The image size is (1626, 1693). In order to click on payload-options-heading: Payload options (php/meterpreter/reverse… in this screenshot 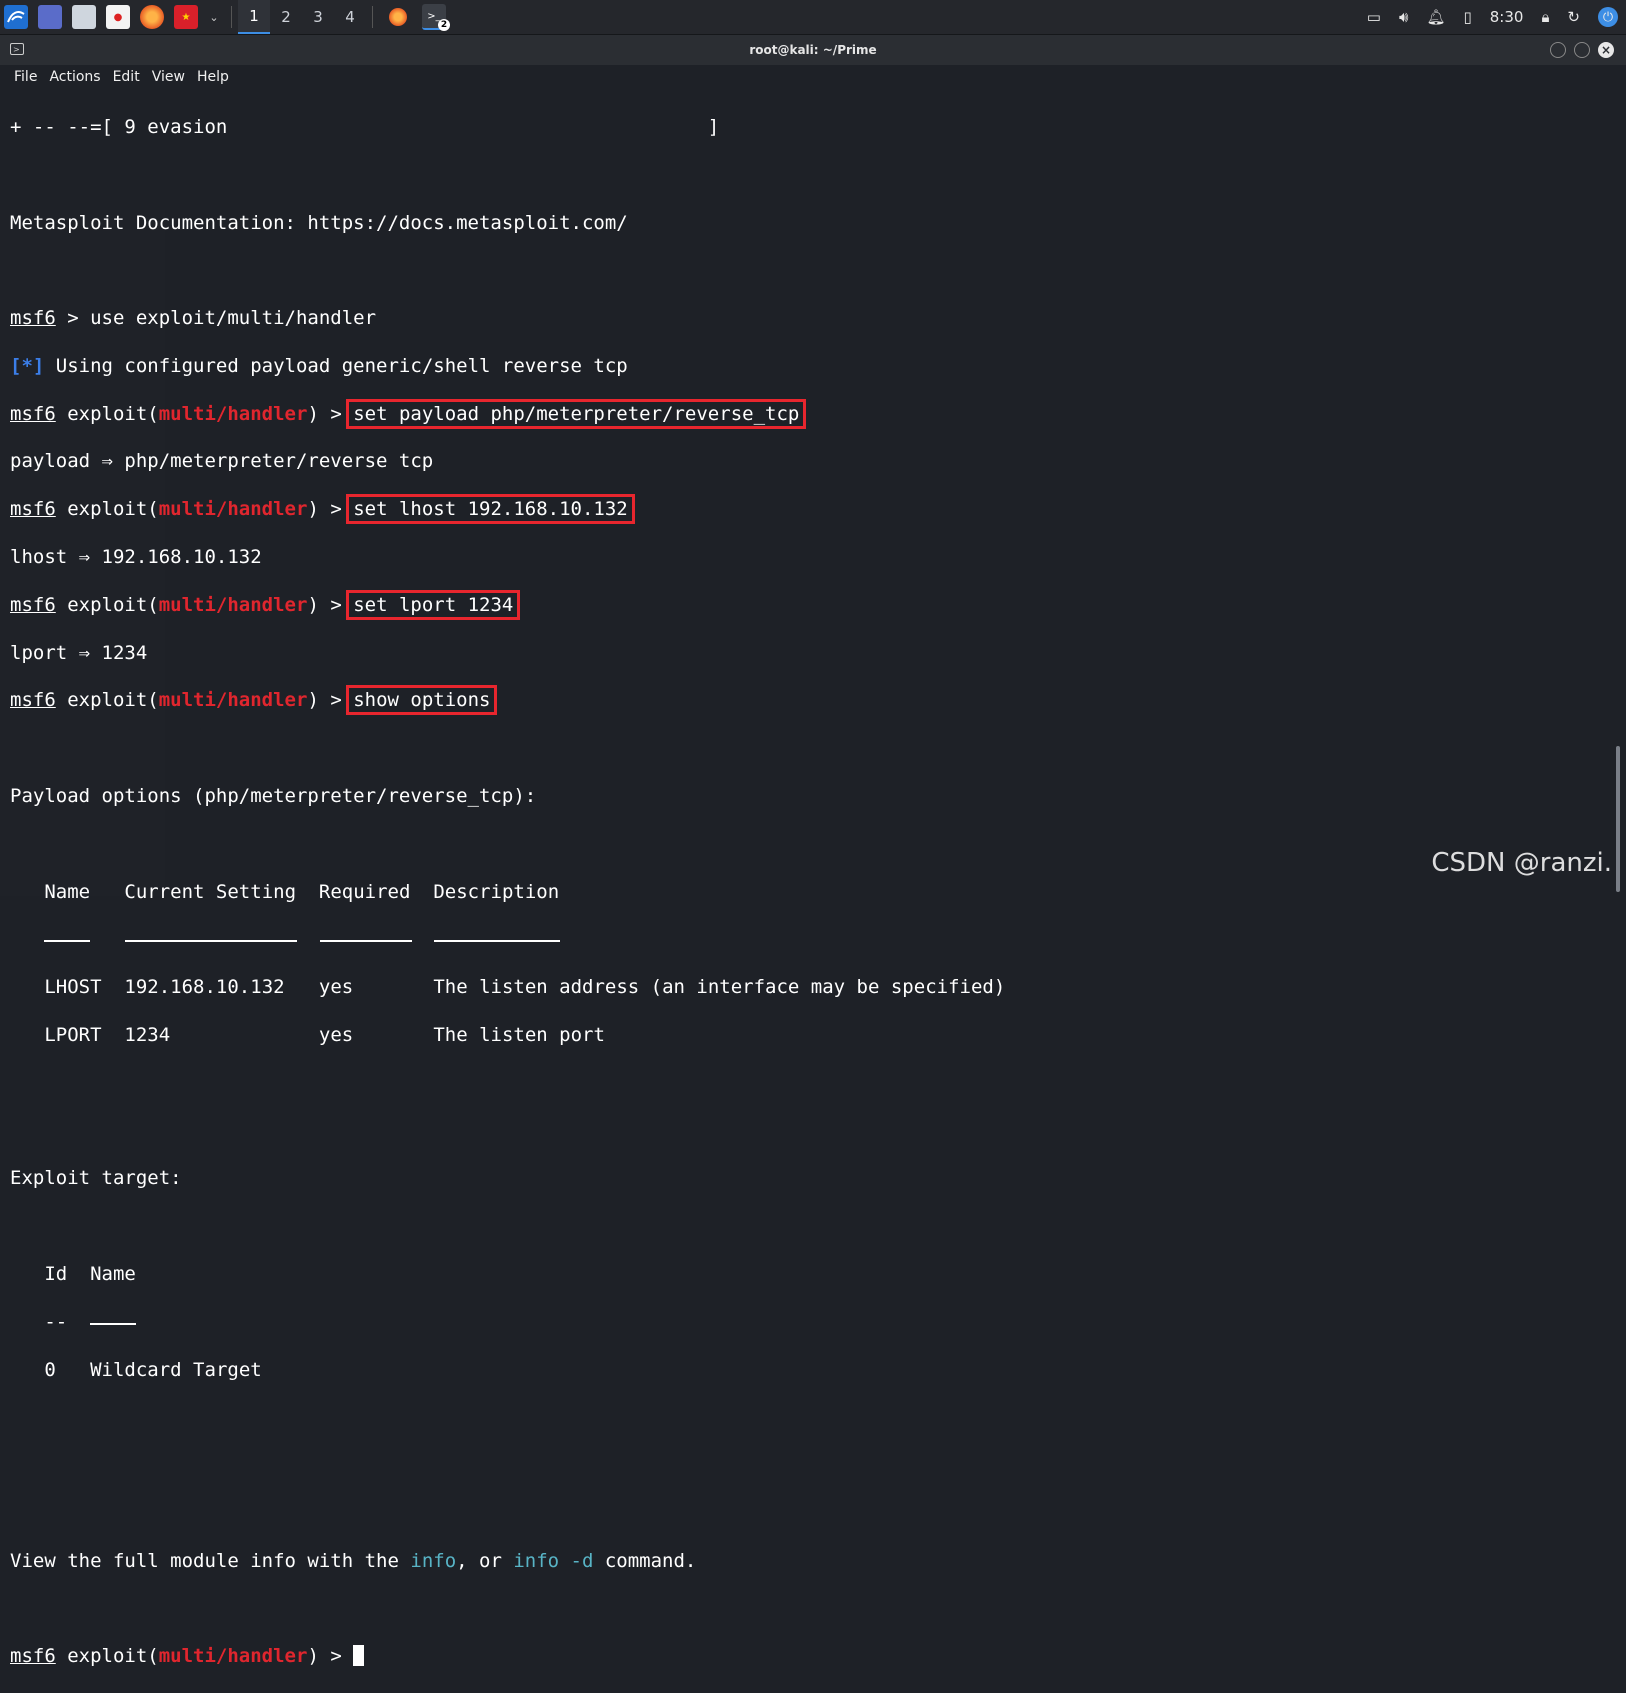, I will do `click(273, 796)`.